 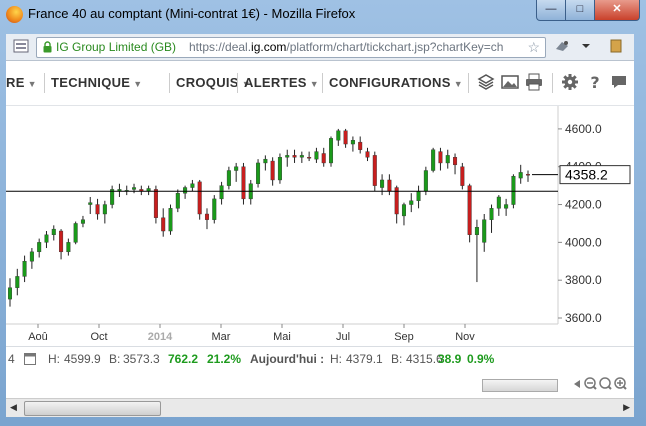 What do you see at coordinates (160, 337) in the screenshot?
I see `x-tick-label: 2014` at bounding box center [160, 337].